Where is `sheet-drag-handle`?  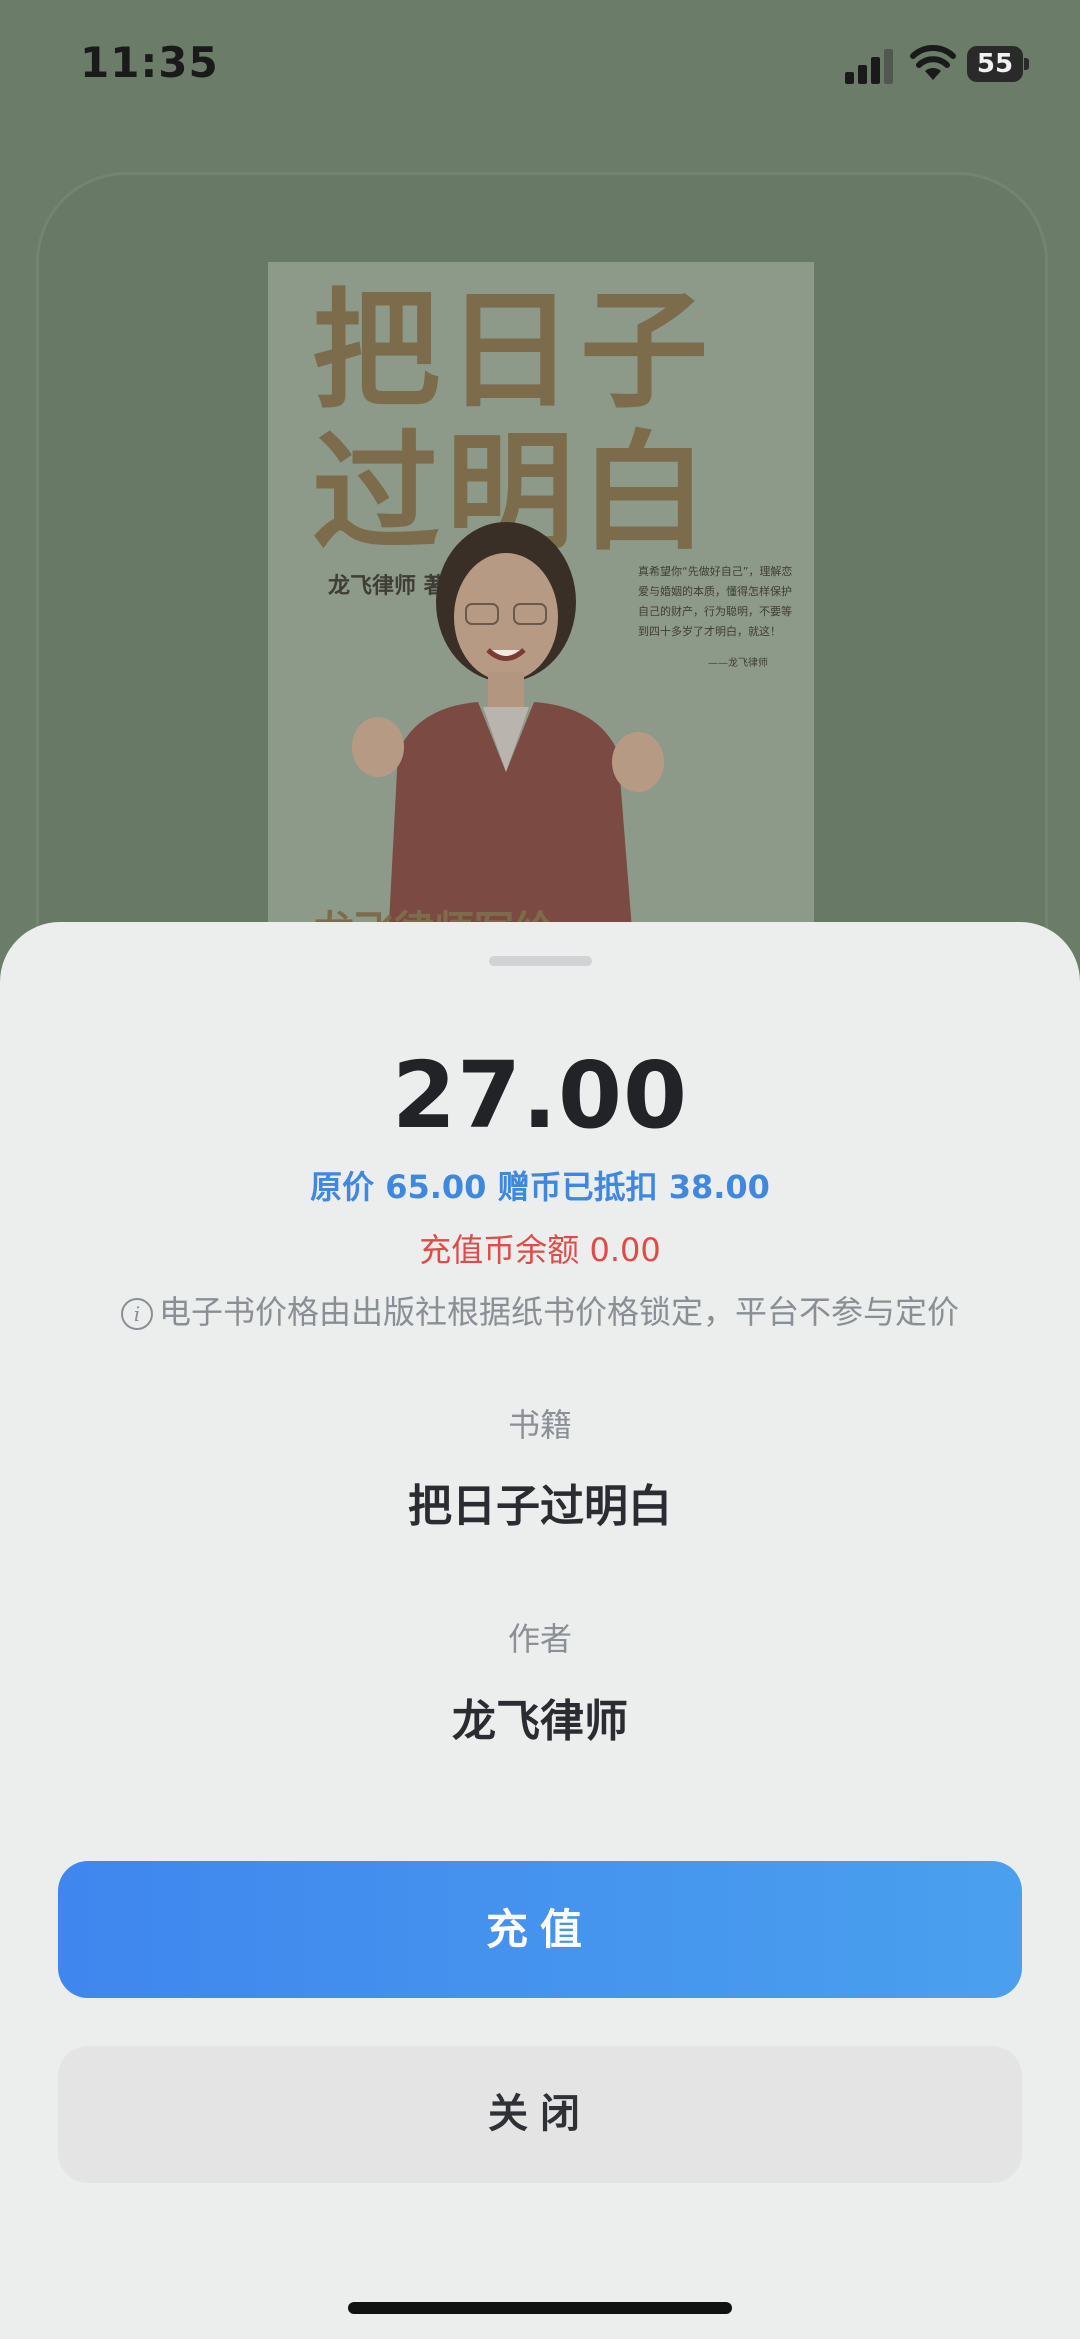 sheet-drag-handle is located at coordinates (540, 961).